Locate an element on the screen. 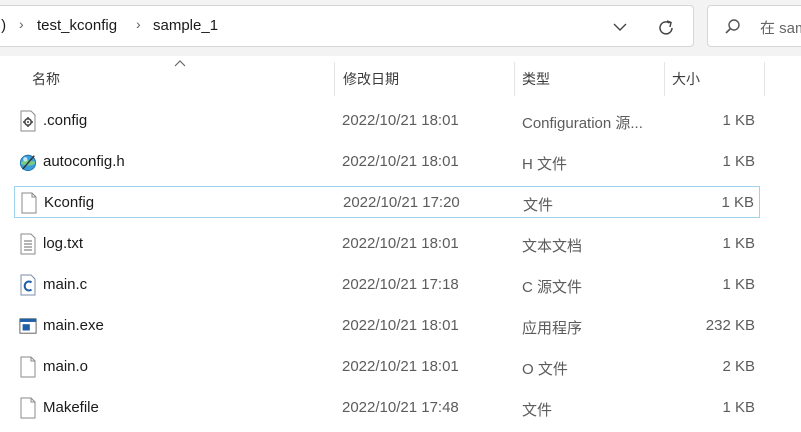 The image size is (801, 432). file-row-selected: Kconfig 2022/10/21 17:20 文件 1 KB is located at coordinates (387, 202).